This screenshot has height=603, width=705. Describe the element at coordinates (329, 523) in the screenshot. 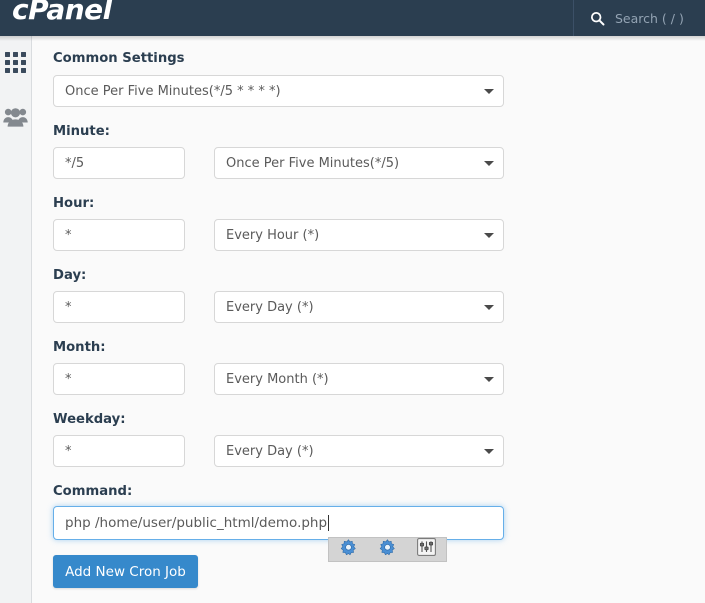

I see `text-cursor` at that location.